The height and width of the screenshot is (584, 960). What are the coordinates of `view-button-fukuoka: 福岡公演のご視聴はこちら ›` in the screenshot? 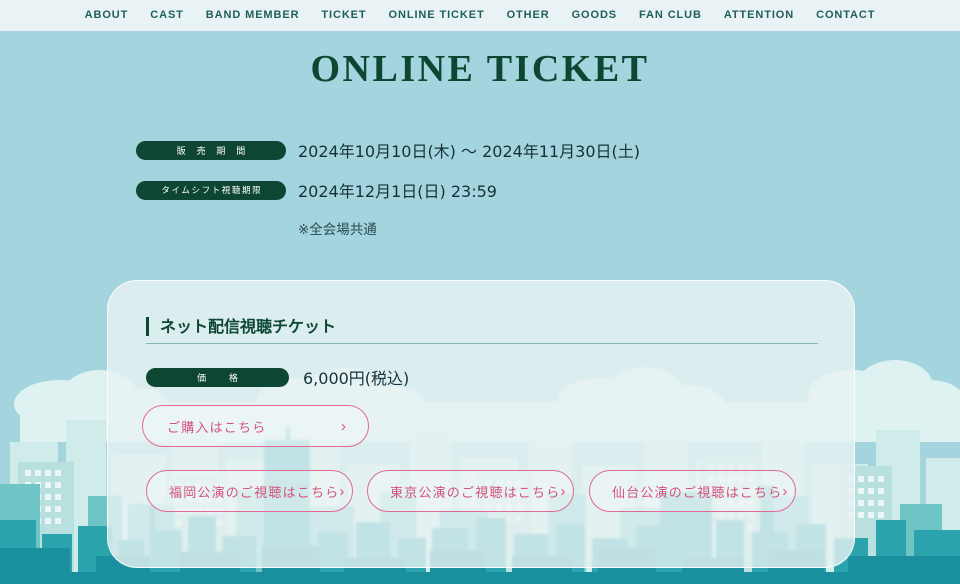 It's located at (249, 491).